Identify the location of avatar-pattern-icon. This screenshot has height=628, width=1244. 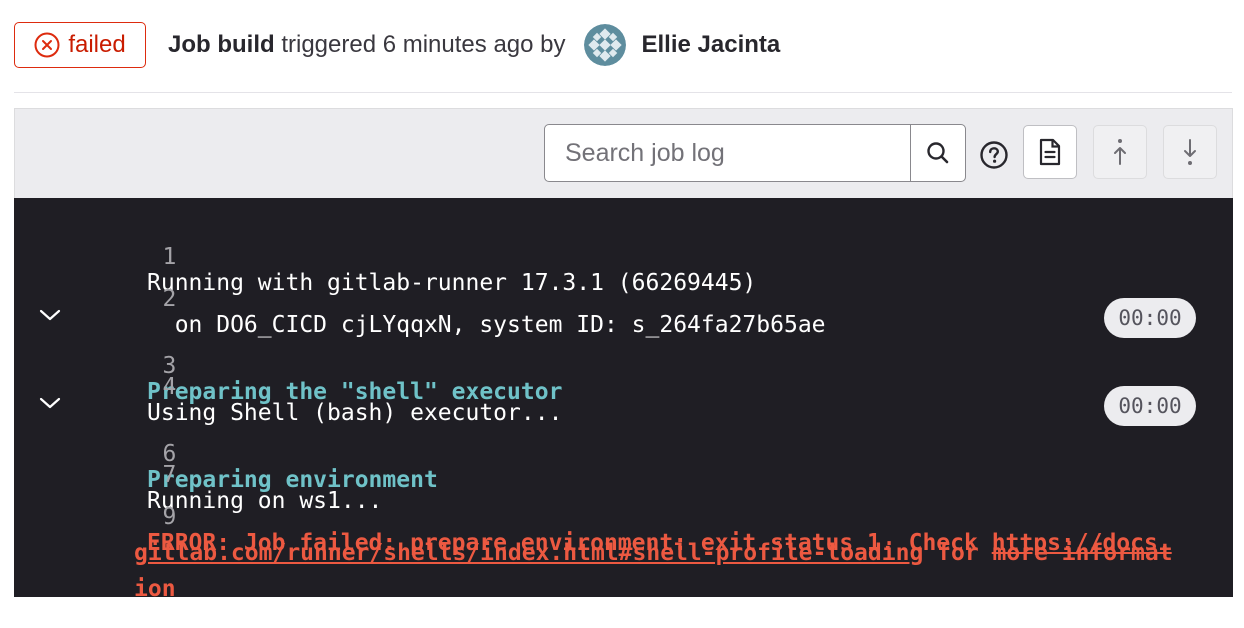
(604, 45).